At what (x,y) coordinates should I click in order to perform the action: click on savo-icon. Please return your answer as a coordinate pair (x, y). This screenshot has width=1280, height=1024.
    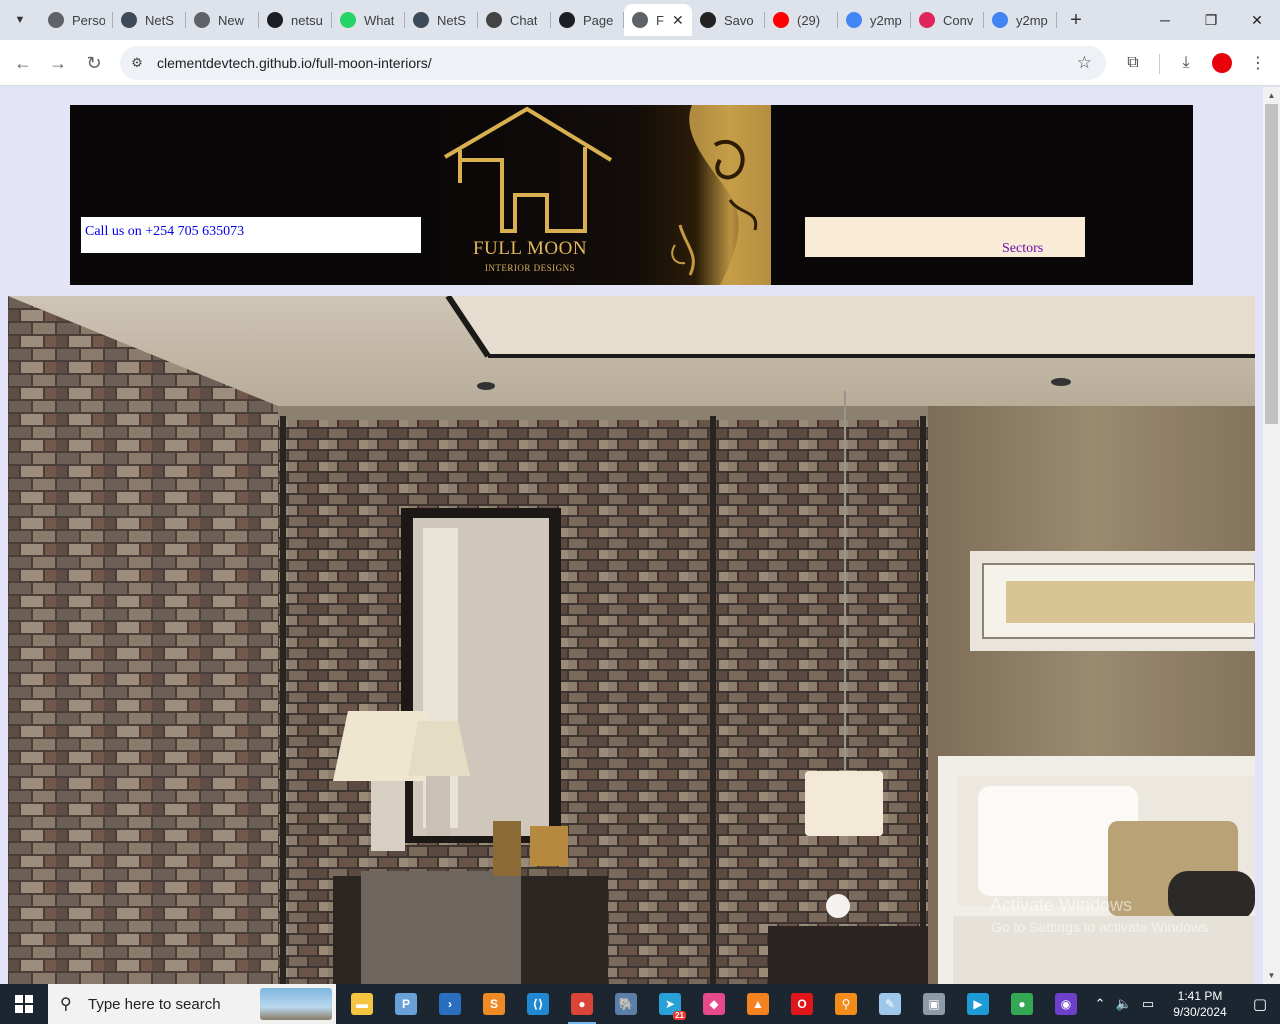
    Looking at the image, I should click on (708, 20).